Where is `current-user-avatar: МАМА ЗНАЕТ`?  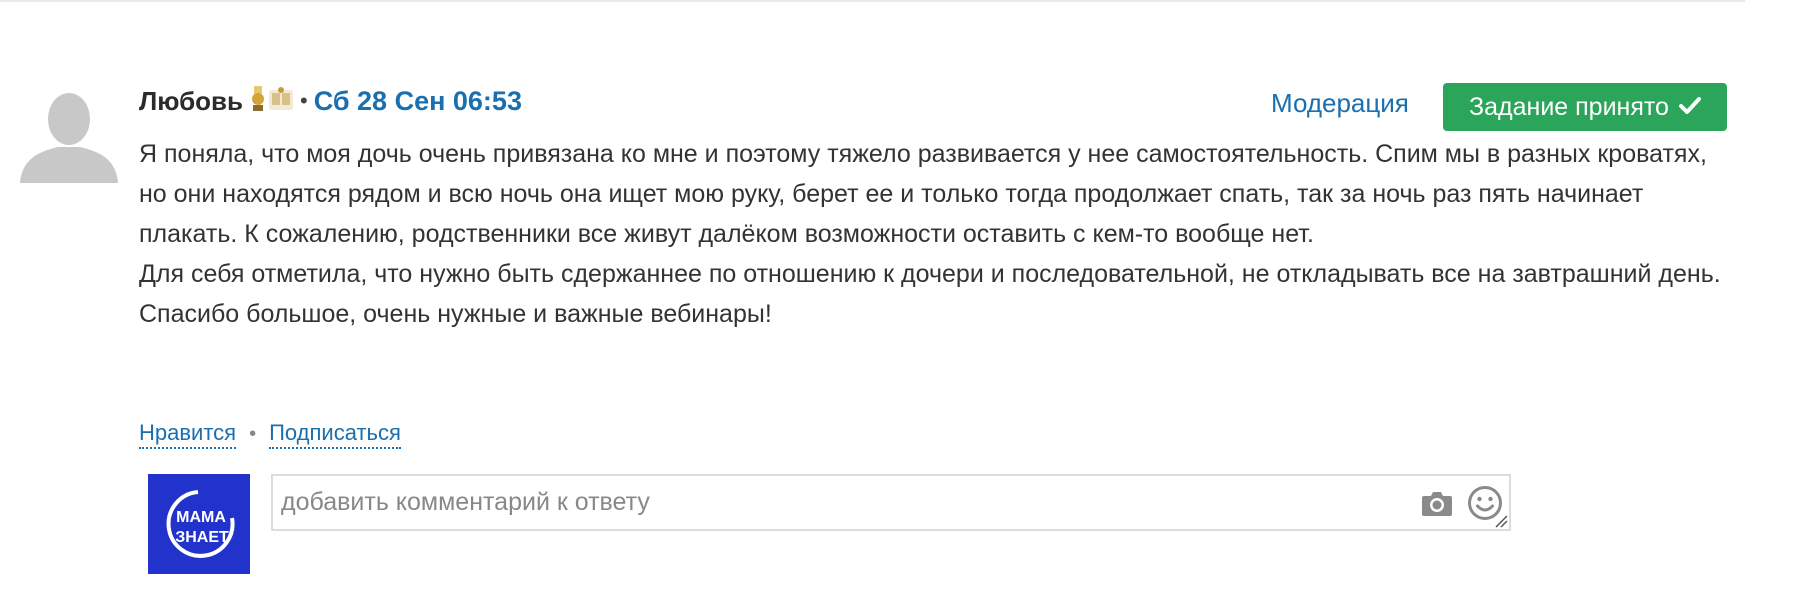
current-user-avatar: МАМА ЗНАЕТ is located at coordinates (199, 524).